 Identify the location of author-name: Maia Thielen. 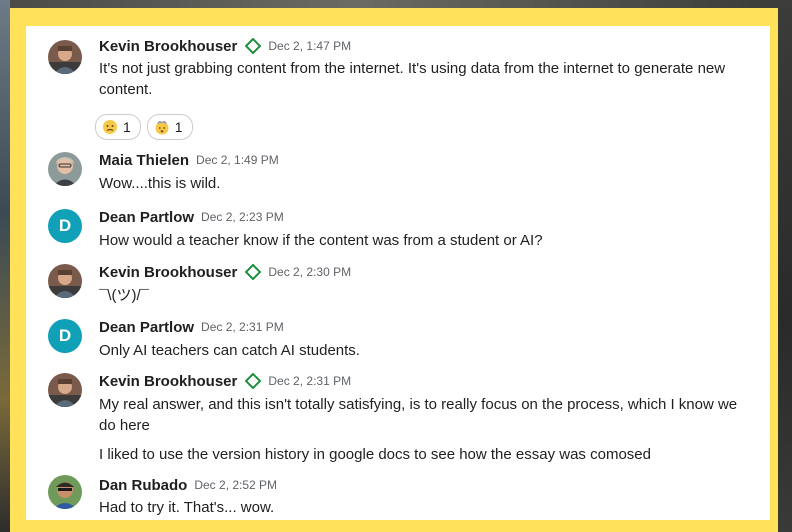
(144, 160).